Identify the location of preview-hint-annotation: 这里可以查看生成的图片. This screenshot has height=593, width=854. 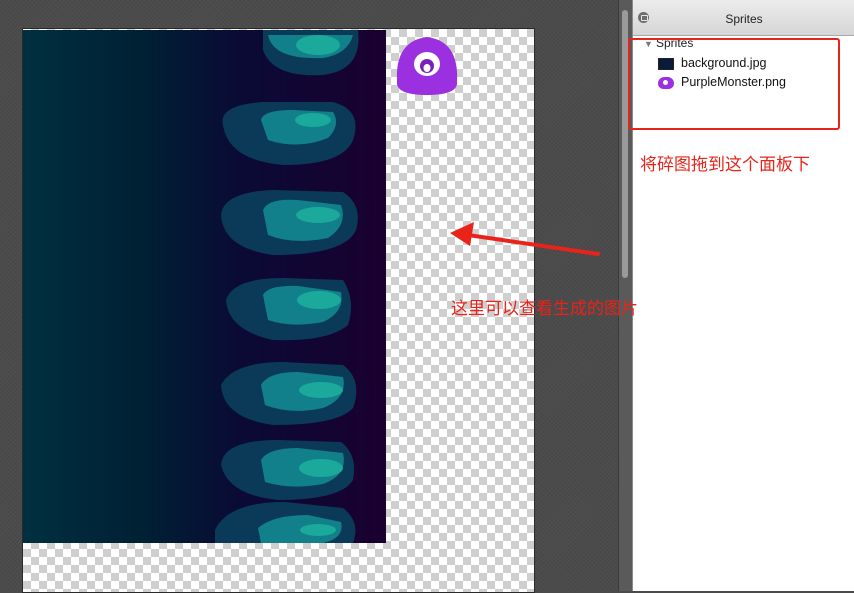
(544, 308).